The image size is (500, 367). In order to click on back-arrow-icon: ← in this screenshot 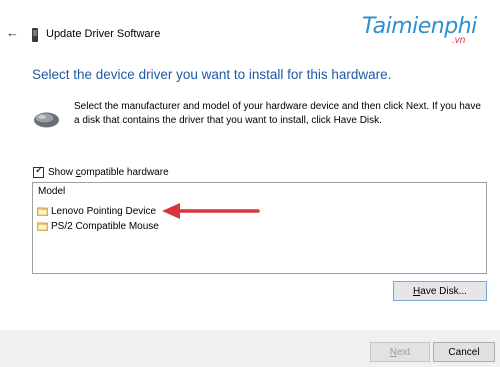, I will do `click(12, 33)`.